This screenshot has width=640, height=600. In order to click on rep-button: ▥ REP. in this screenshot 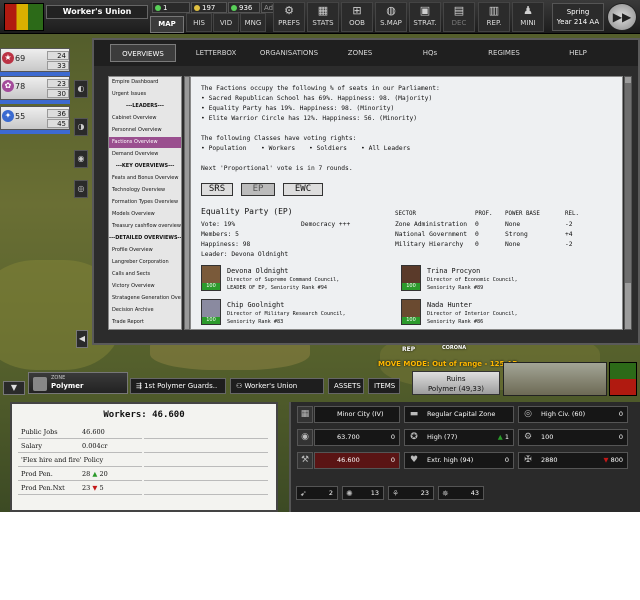, I will do `click(494, 17)`.